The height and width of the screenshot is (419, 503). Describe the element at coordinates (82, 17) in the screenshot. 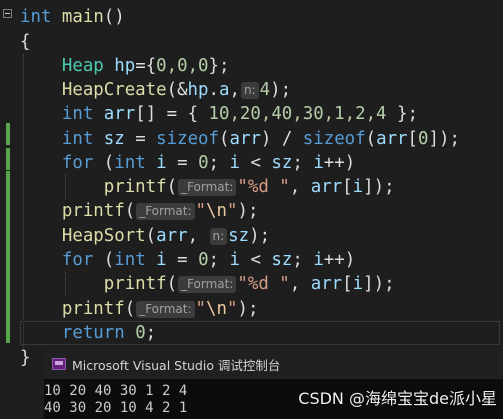

I see `function-name: main` at that location.